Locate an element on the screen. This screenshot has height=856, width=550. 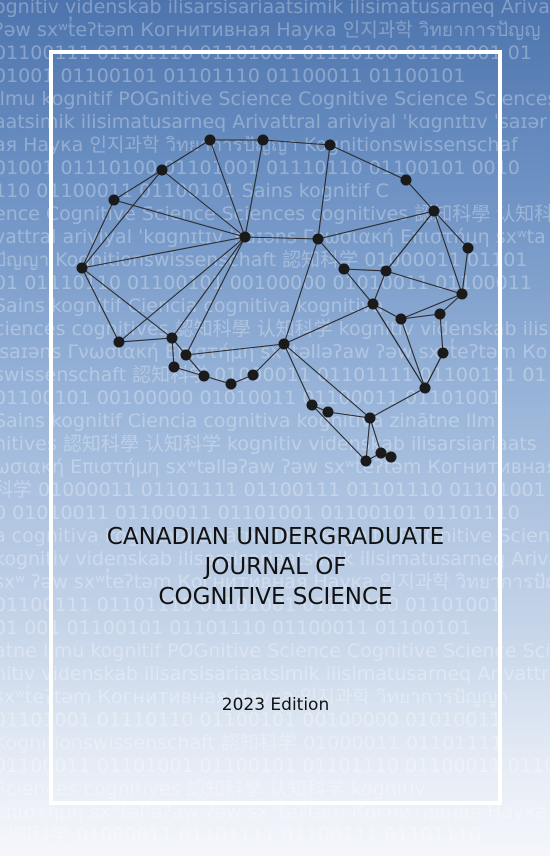
edition-label: 2023 Edition is located at coordinates (275, 705).